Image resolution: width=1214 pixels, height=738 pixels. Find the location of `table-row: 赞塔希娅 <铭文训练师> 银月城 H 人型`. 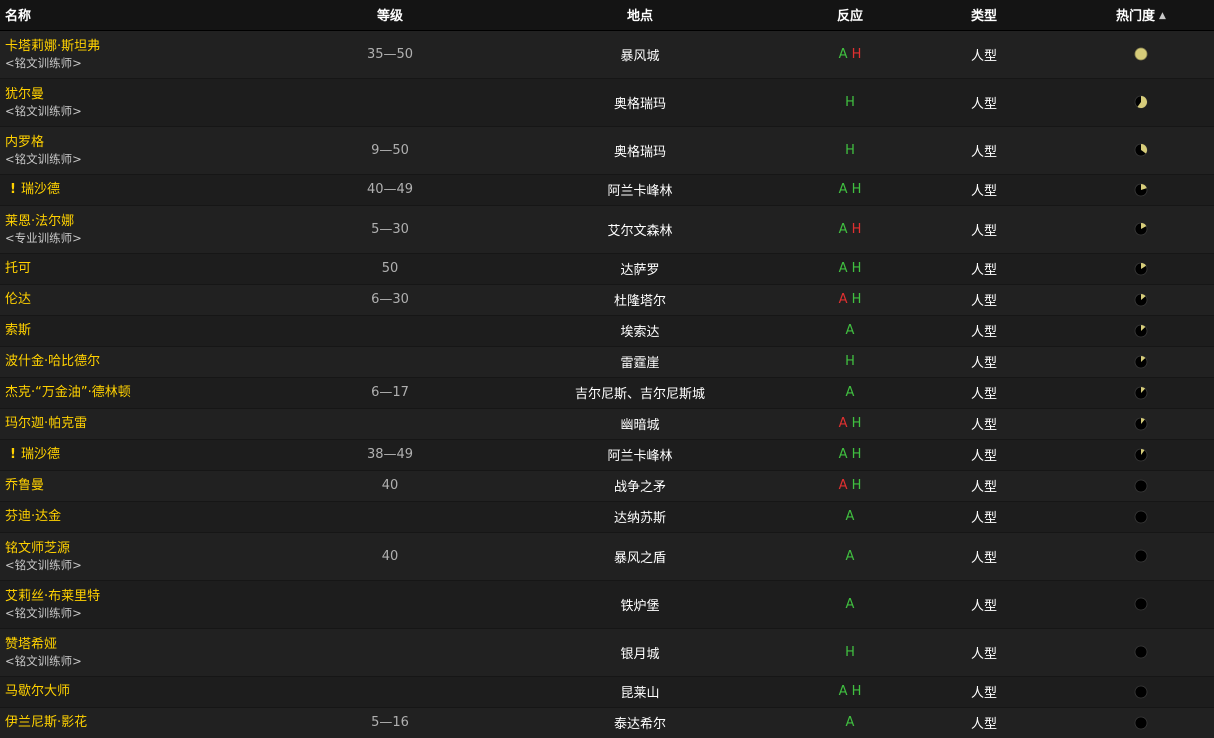

table-row: 赞塔希娅 <铭文训练师> 银月城 H 人型 is located at coordinates (607, 651).